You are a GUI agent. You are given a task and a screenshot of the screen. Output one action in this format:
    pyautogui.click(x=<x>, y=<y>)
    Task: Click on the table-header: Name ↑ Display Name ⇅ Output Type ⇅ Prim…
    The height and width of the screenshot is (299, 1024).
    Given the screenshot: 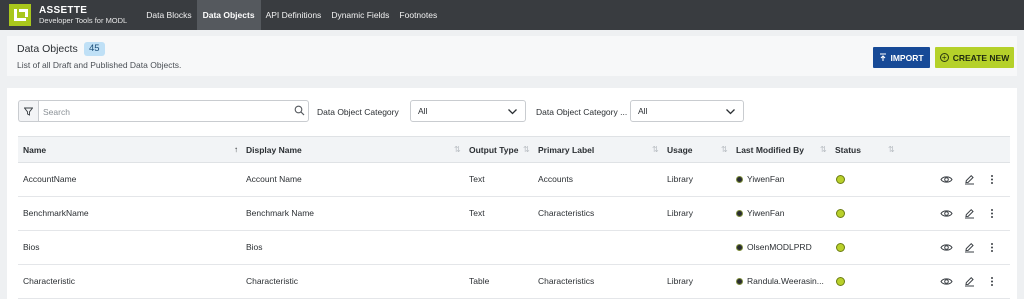 What is the action you would take?
    pyautogui.click(x=514, y=149)
    